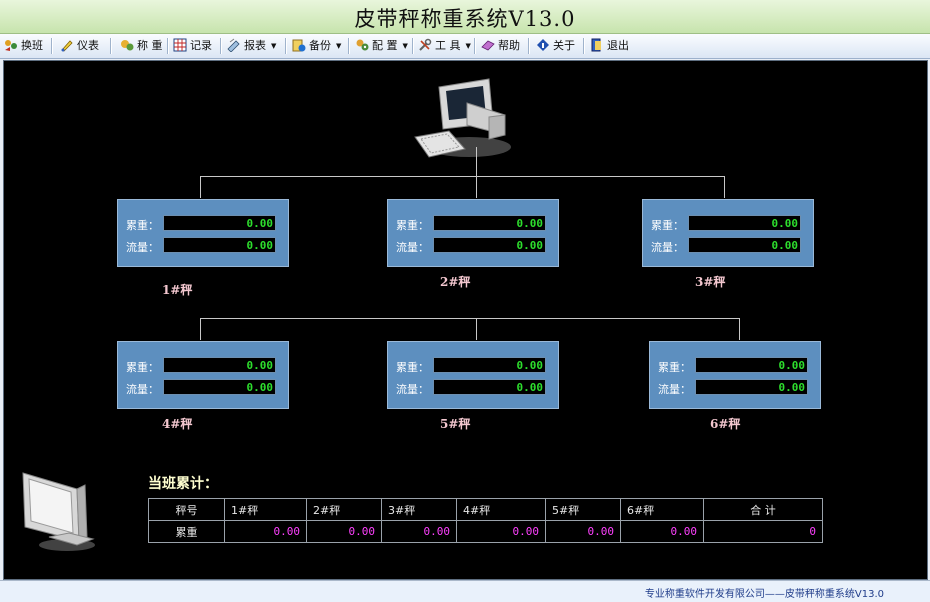  I want to click on toolbar-label: 工 具, so click(448, 45).